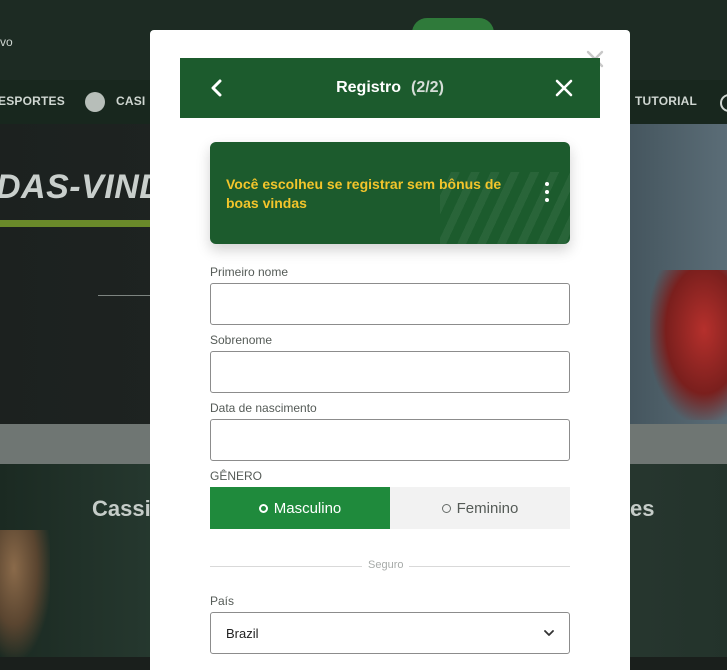 This screenshot has height=670, width=727. I want to click on country-label: País, so click(222, 601).